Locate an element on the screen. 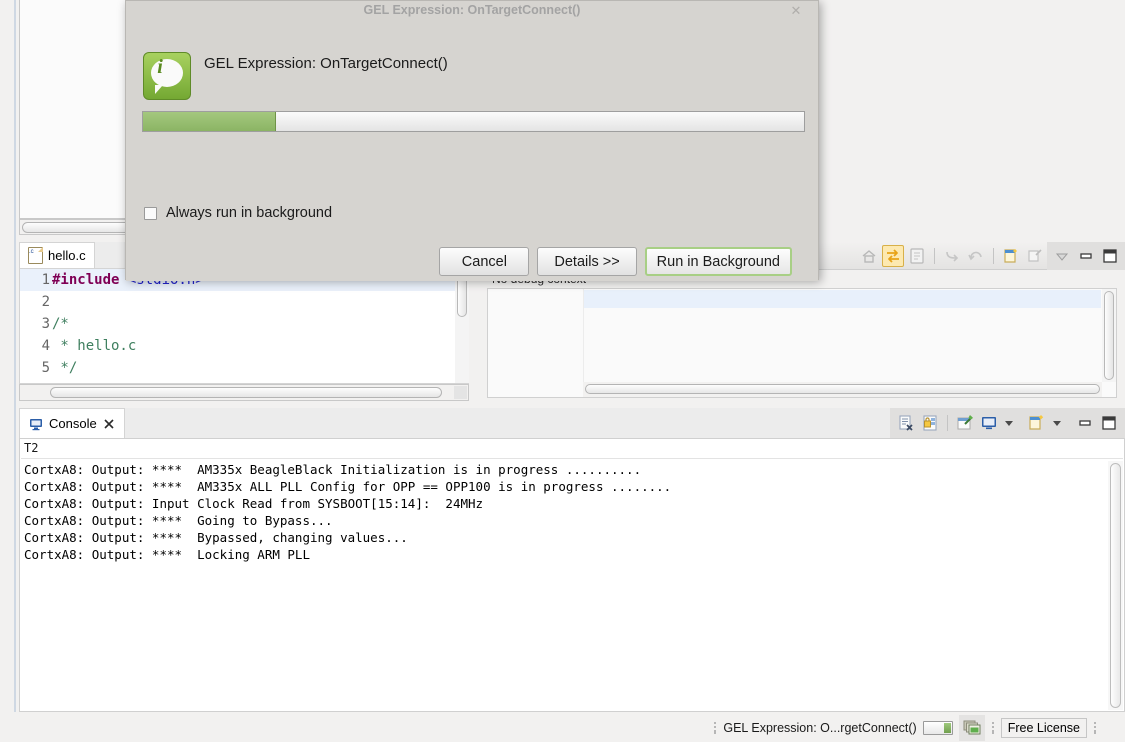 The image size is (1125, 742). license-status: Free License is located at coordinates (1043, 728).